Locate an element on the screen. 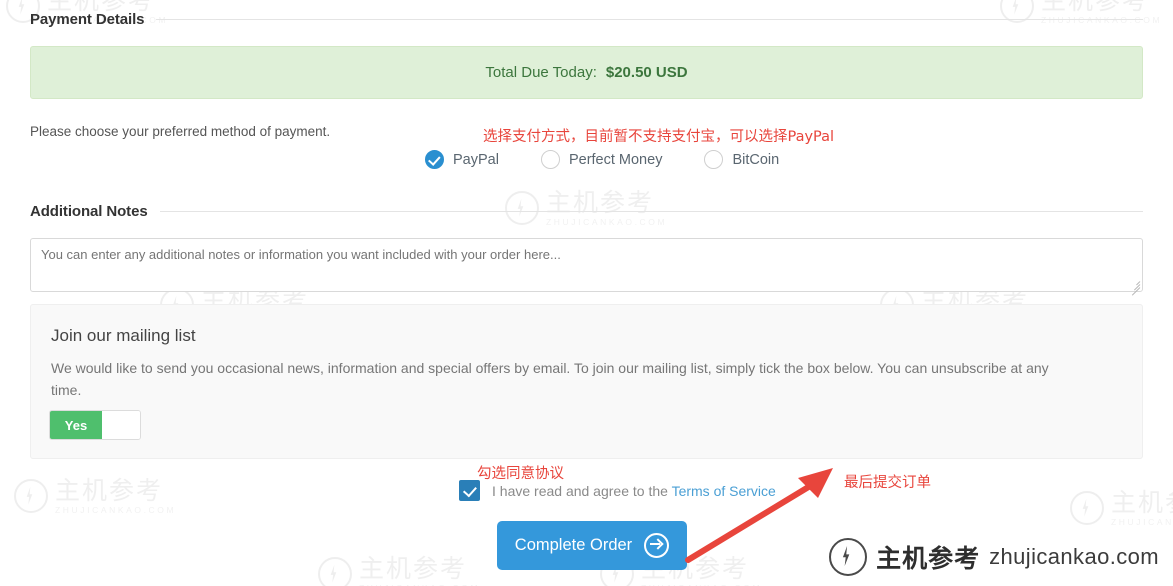 The image size is (1173, 586). radio-checked-icon is located at coordinates (434, 159).